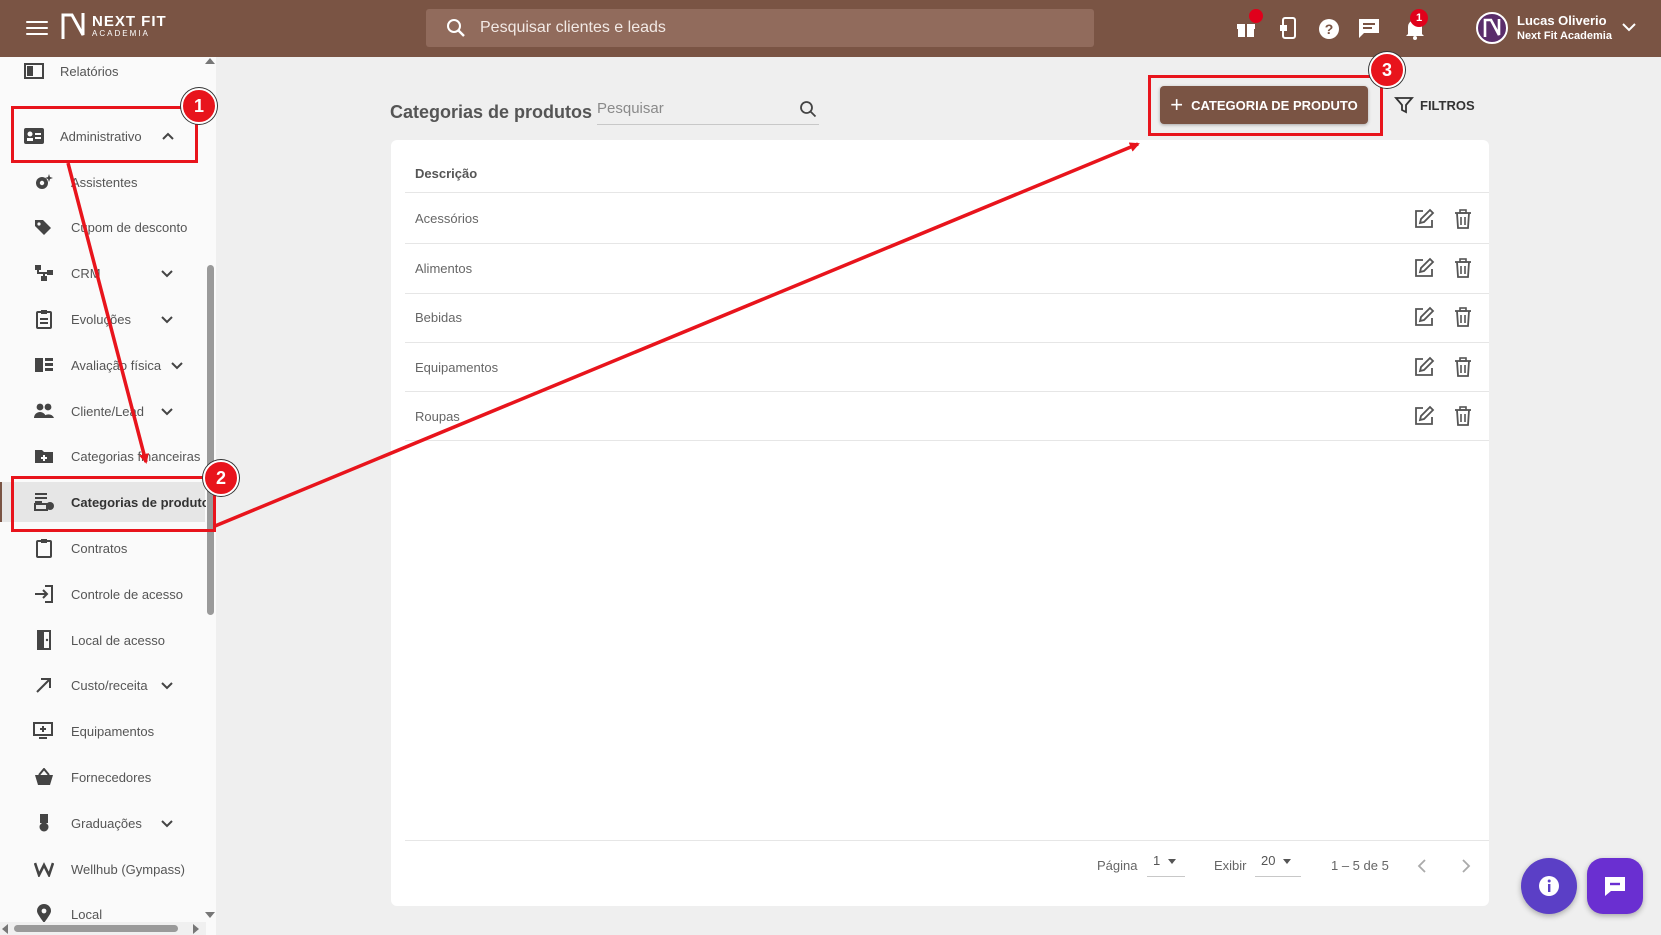 This screenshot has width=1661, height=935. I want to click on scroll-left-icon, so click(5, 929).